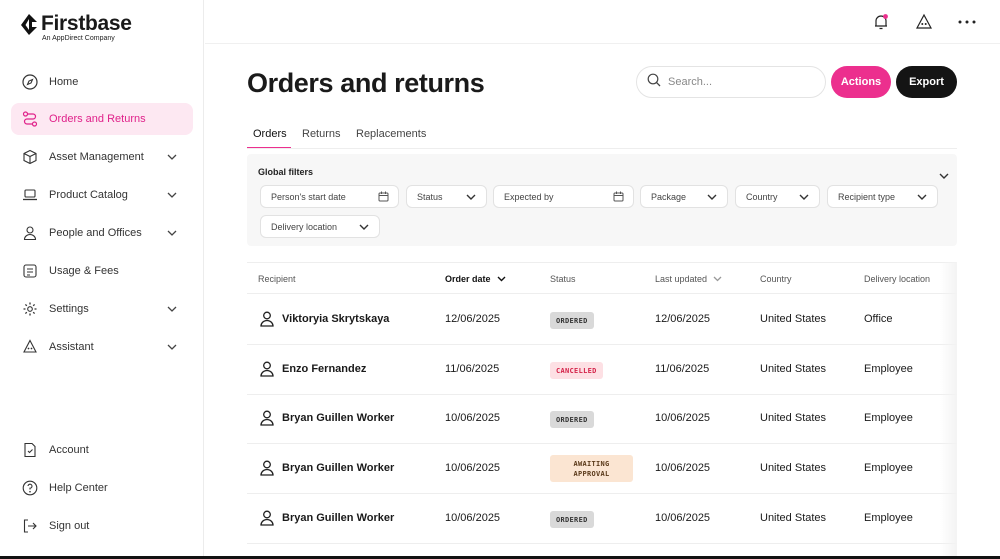 The height and width of the screenshot is (559, 1000). What do you see at coordinates (69, 309) in the screenshot?
I see `sidebar-item-label: Settings` at bounding box center [69, 309].